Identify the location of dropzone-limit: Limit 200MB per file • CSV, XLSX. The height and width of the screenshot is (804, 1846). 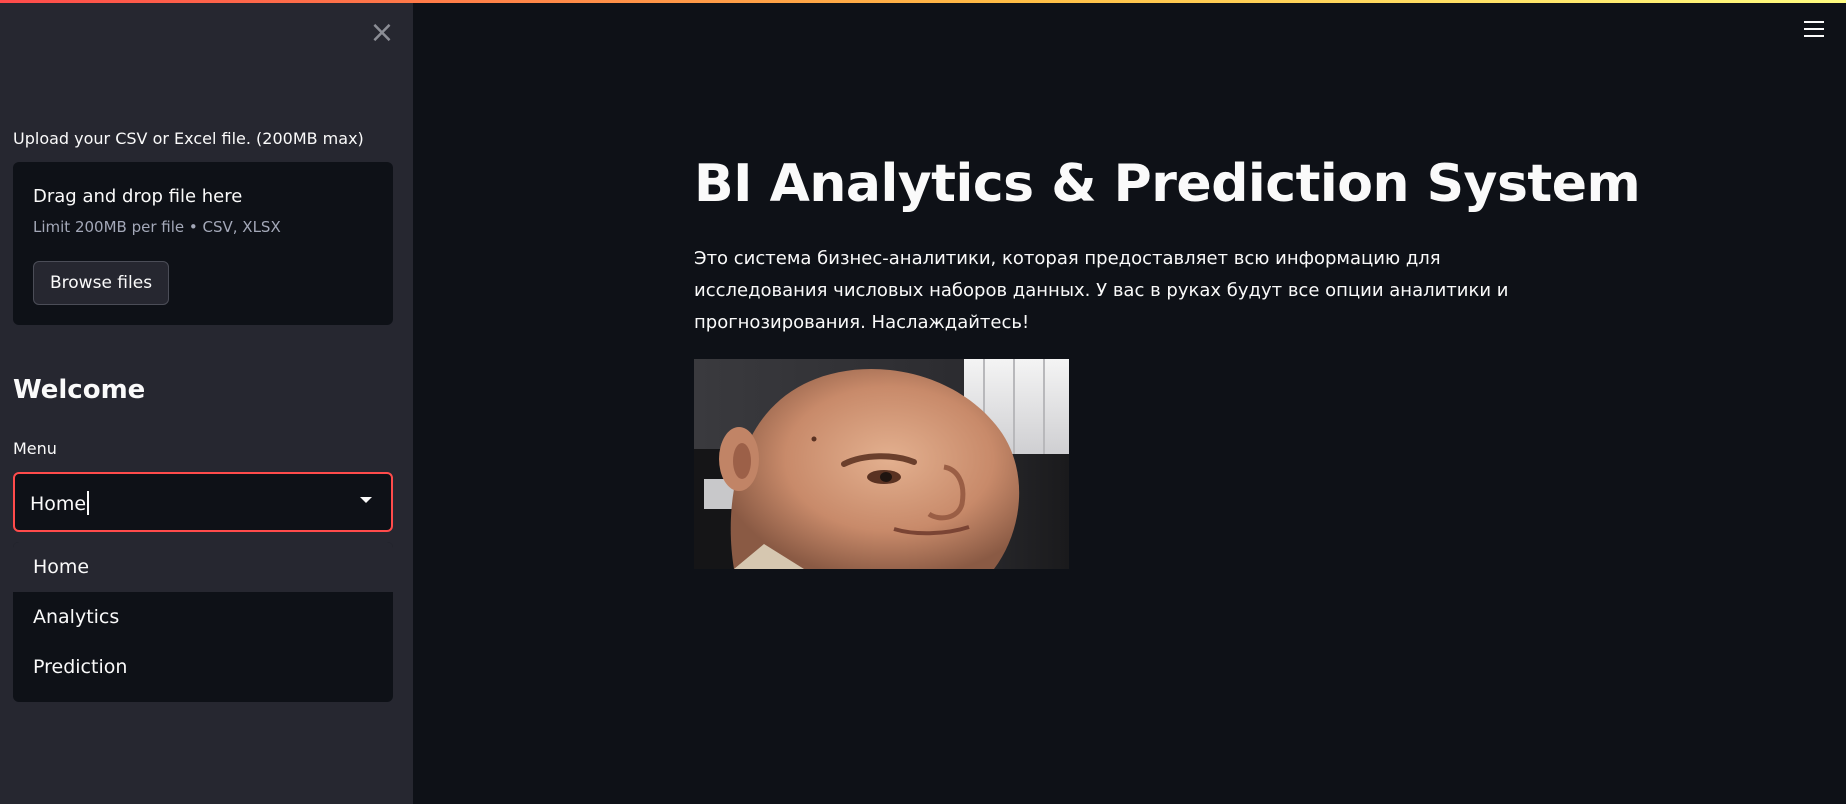
(157, 227).